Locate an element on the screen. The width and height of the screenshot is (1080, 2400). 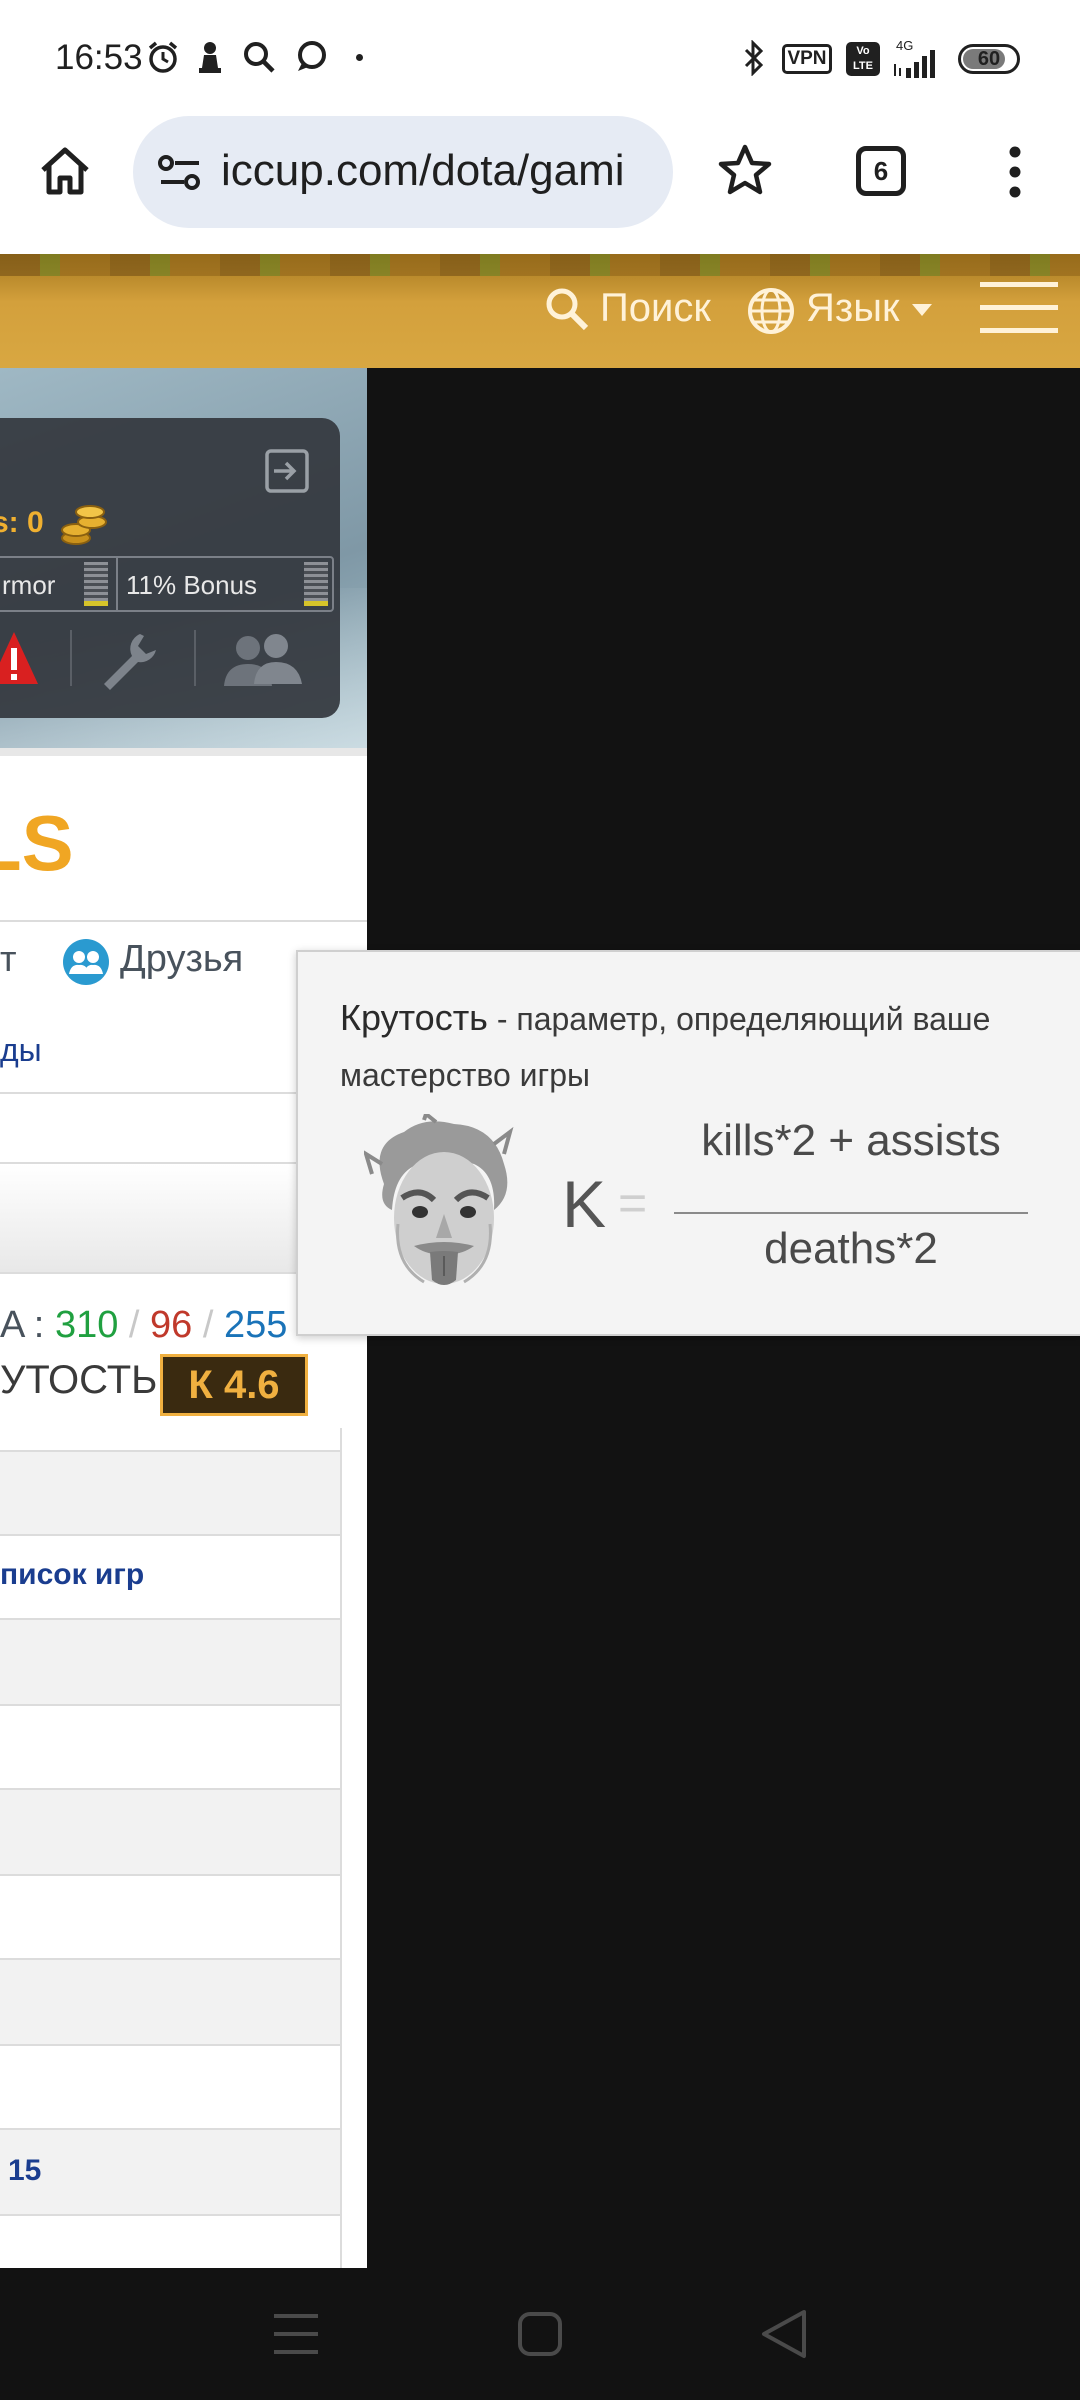
home-button-icon is located at coordinates (540, 2334).